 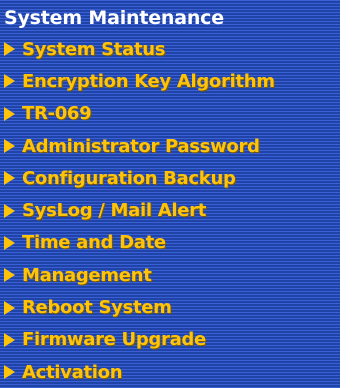 I want to click on menu-item-encryption-key-algorithm: Encryption Key Algorithm, so click(x=172, y=81).